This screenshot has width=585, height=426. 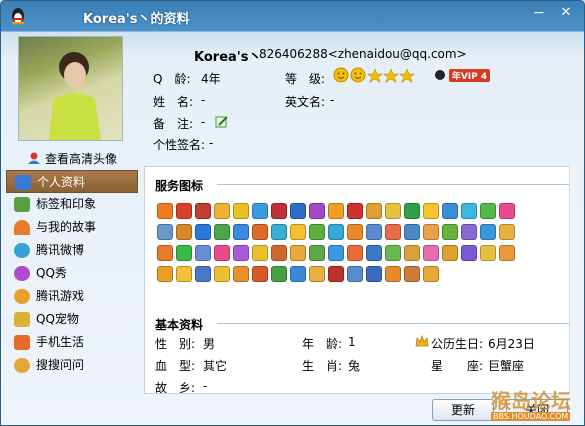 What do you see at coordinates (175, 387) in the screenshot?
I see `hometown-label: 故 乡:` at bounding box center [175, 387].